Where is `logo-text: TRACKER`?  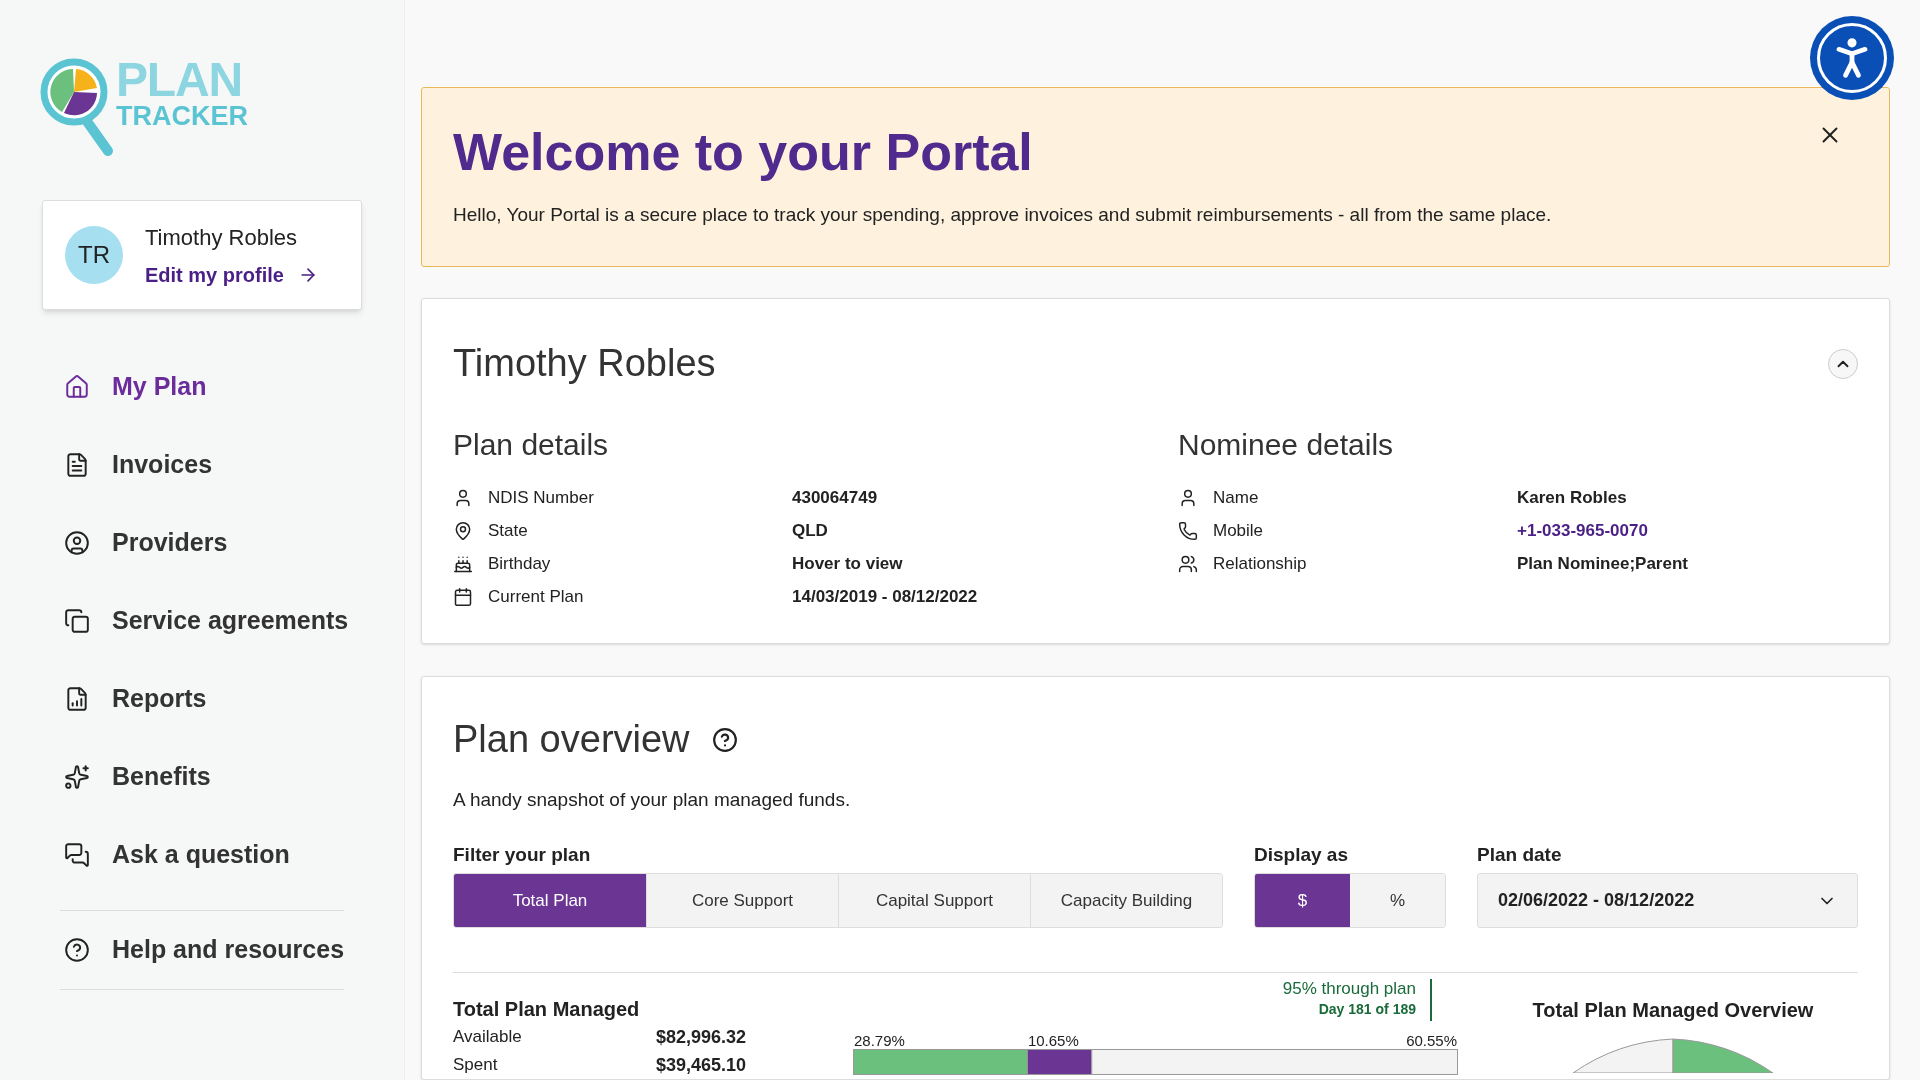
logo-text: TRACKER is located at coordinates (182, 116).